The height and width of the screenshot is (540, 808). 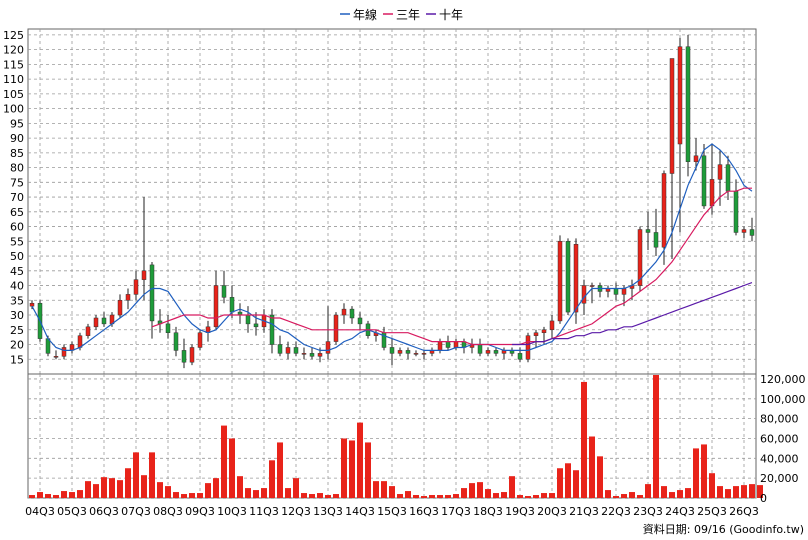 What do you see at coordinates (616, 511) in the screenshot?
I see `quarter-tick-label: 22Q3` at bounding box center [616, 511].